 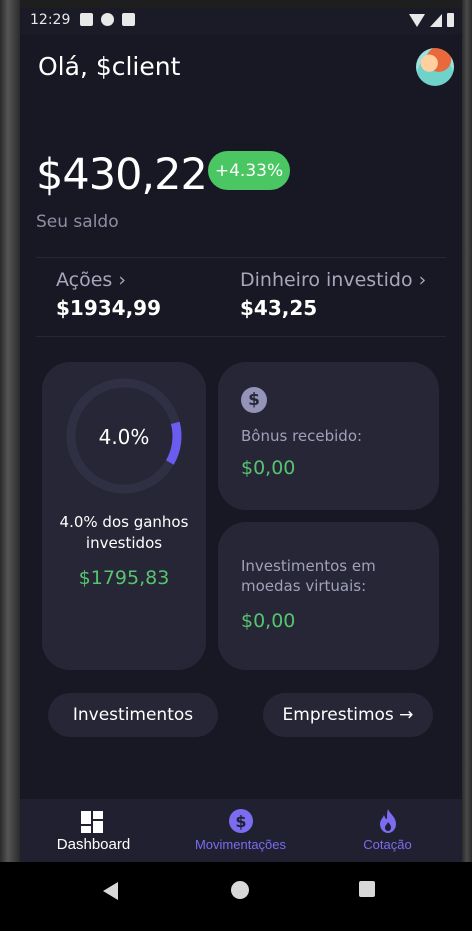 I want to click on stat-acoes-value: $1934,99, so click(x=109, y=308).